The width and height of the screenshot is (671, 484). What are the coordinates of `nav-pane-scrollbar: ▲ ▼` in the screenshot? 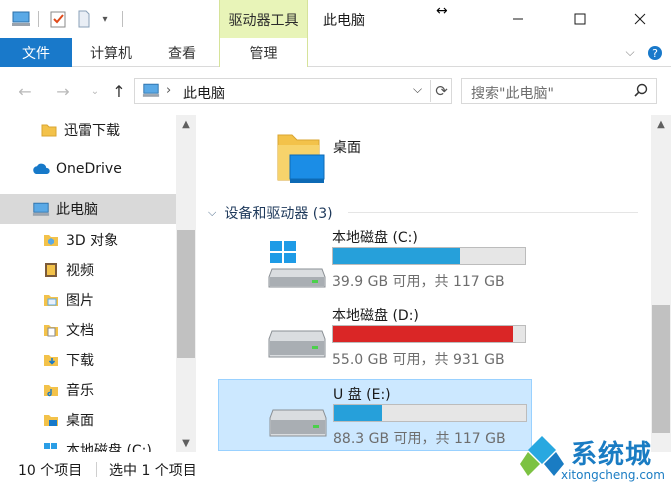 It's located at (186, 283).